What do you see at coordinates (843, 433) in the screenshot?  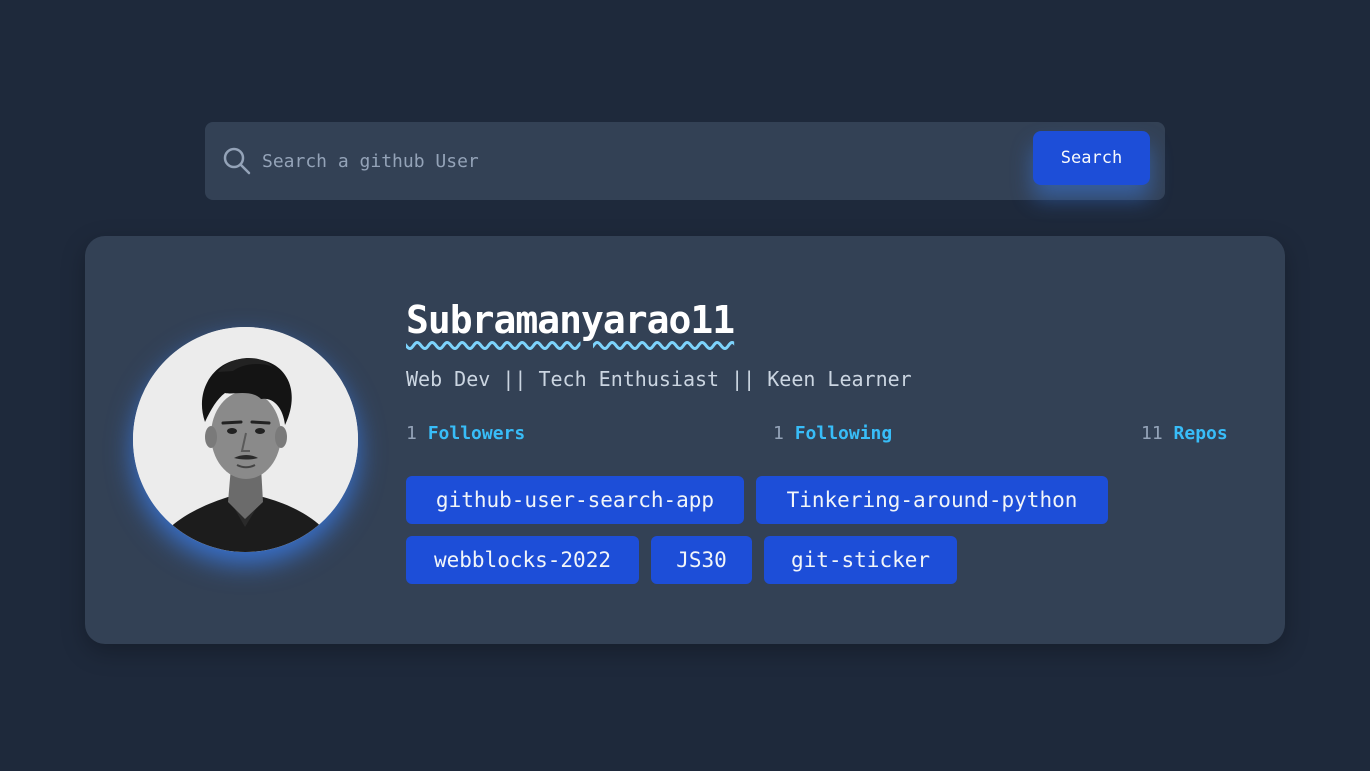 I see `following-label: Following` at bounding box center [843, 433].